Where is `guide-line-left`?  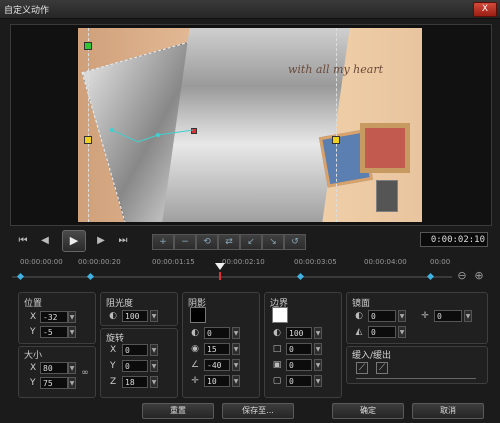
guide-line-left is located at coordinates (88, 125).